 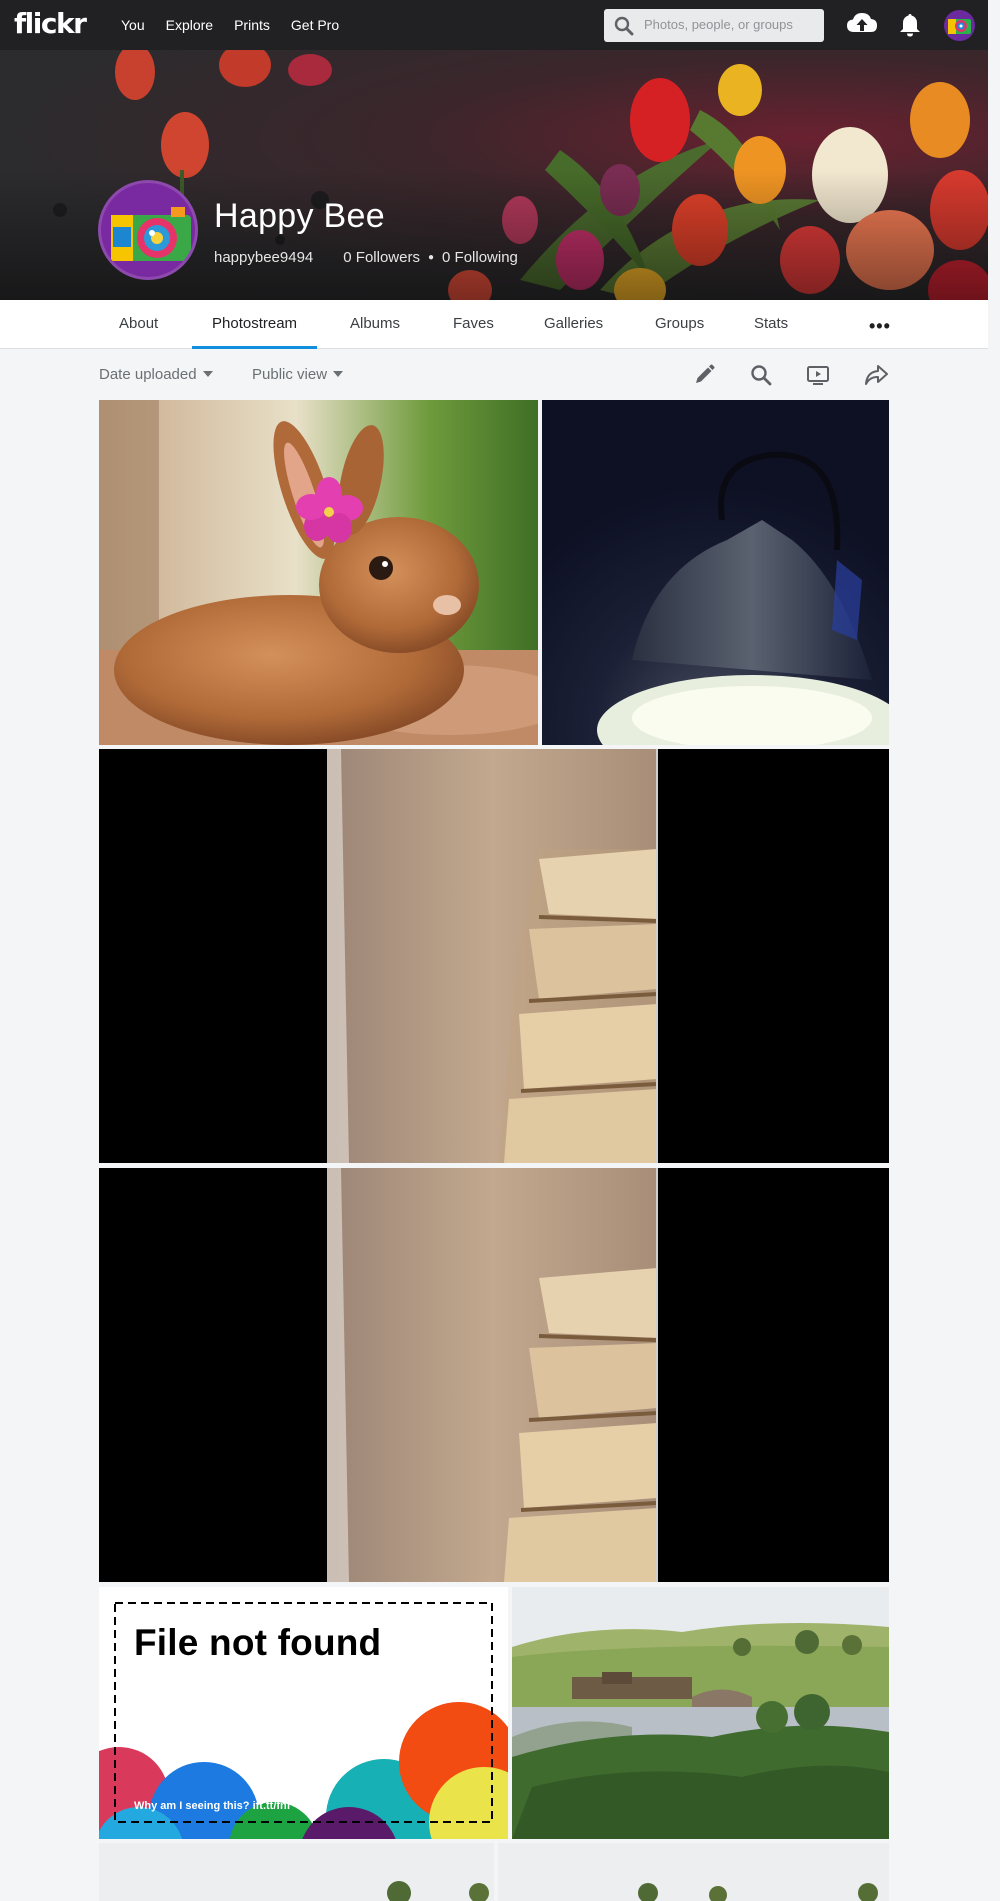 I want to click on lamp-image, so click(x=715, y=572).